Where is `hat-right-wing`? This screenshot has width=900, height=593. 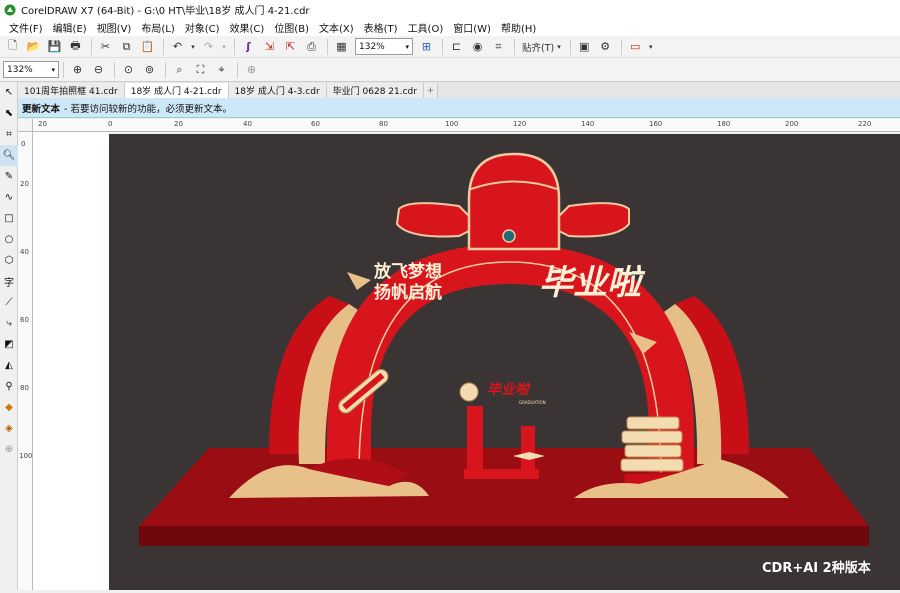
hat-right-wing is located at coordinates (588, 220).